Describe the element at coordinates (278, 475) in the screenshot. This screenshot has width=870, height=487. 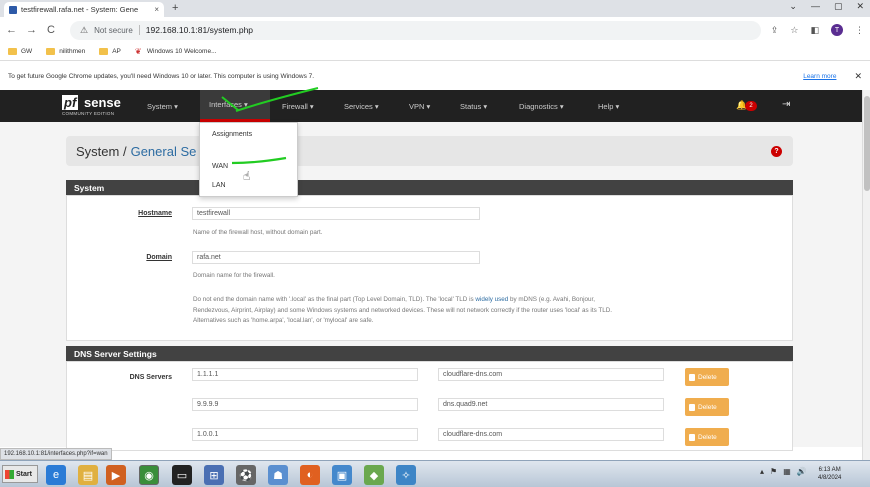
I see `users-icon: ☗` at that location.